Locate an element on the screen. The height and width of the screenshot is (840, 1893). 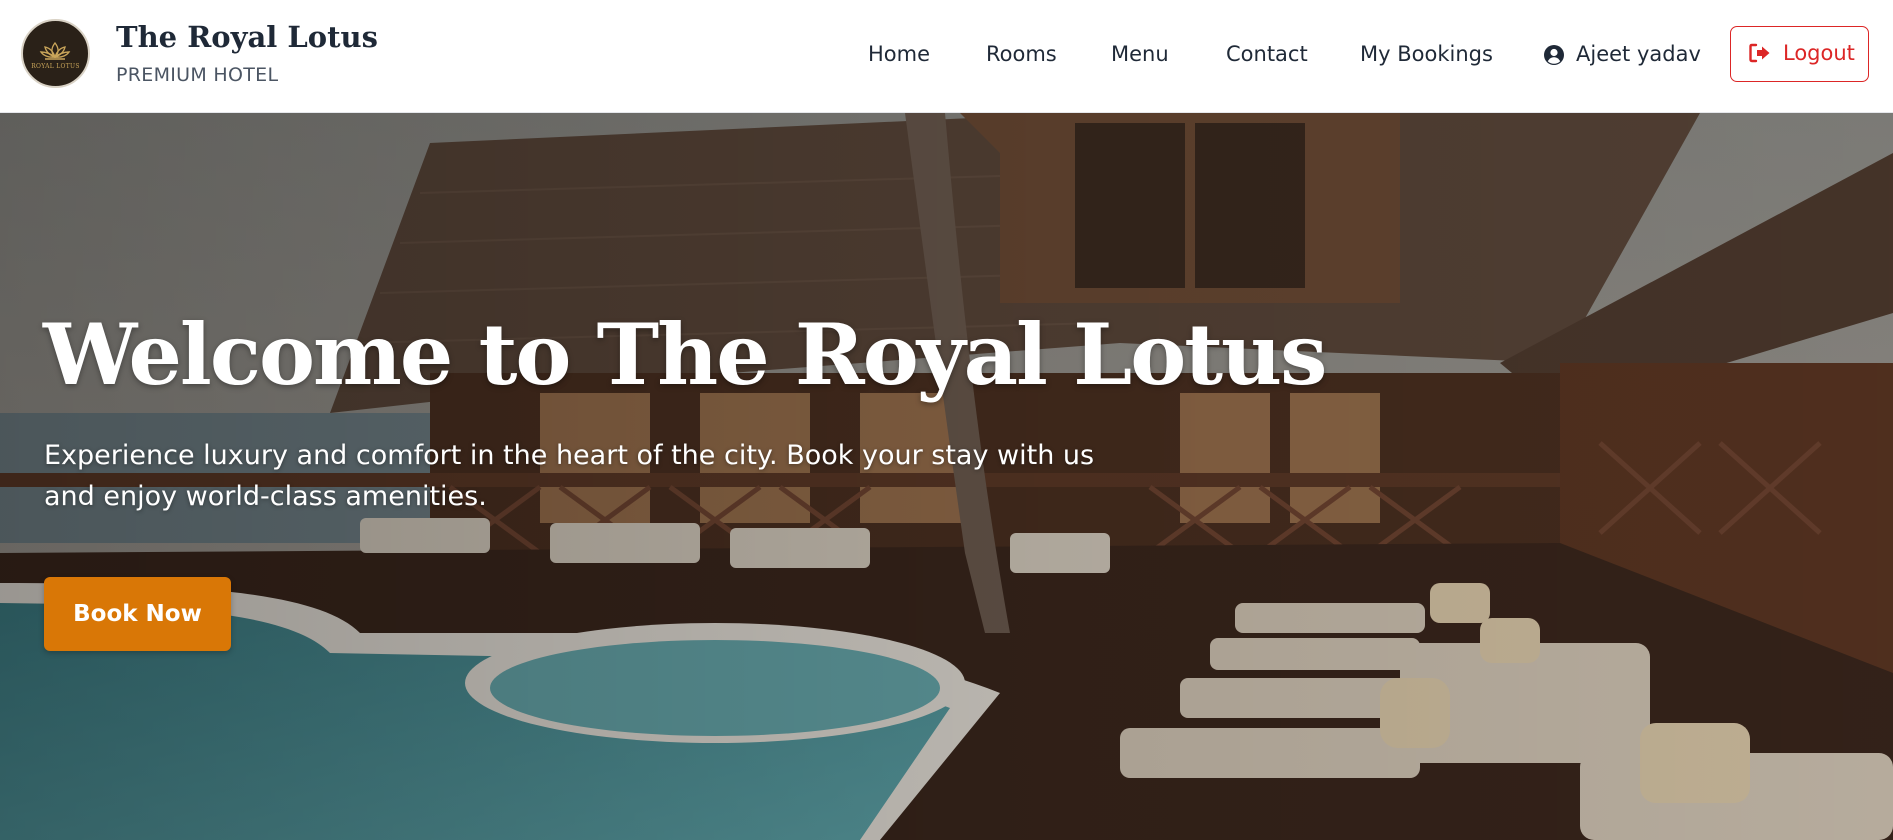
user-name: Ajeet yadav is located at coordinates (1638, 54).